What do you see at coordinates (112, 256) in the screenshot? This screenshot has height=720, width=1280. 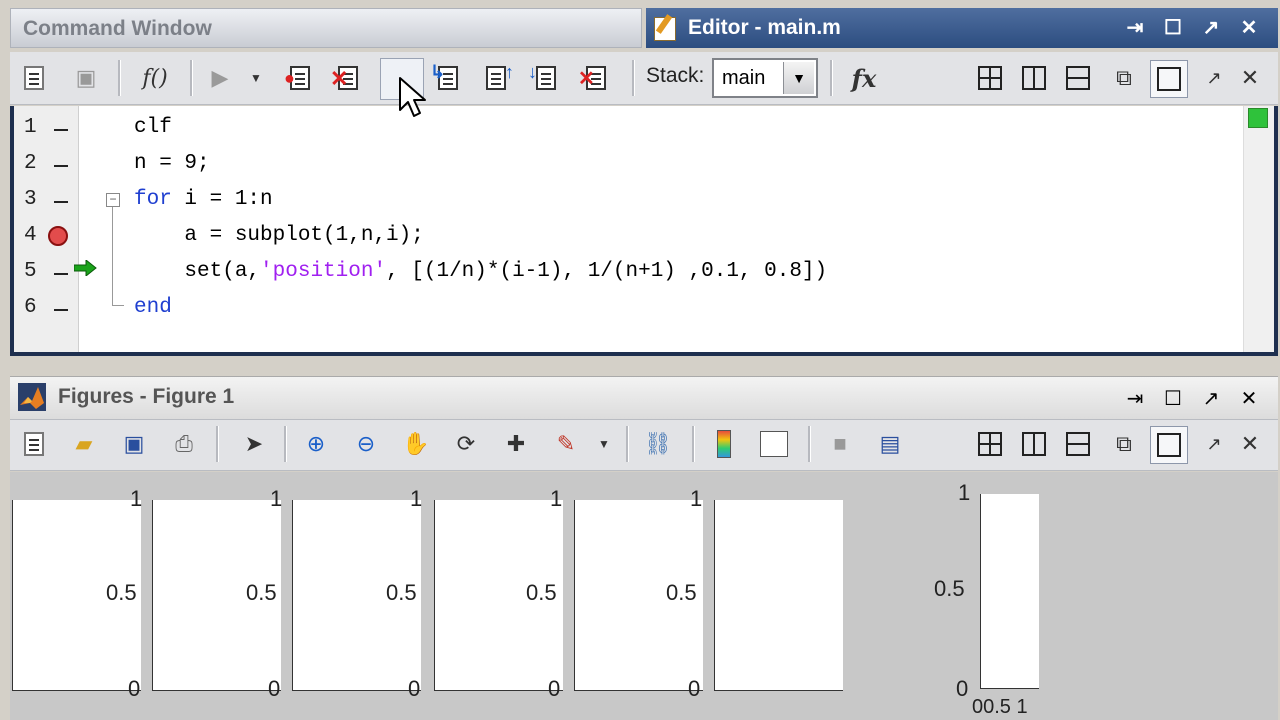 I see `fold-guide` at bounding box center [112, 256].